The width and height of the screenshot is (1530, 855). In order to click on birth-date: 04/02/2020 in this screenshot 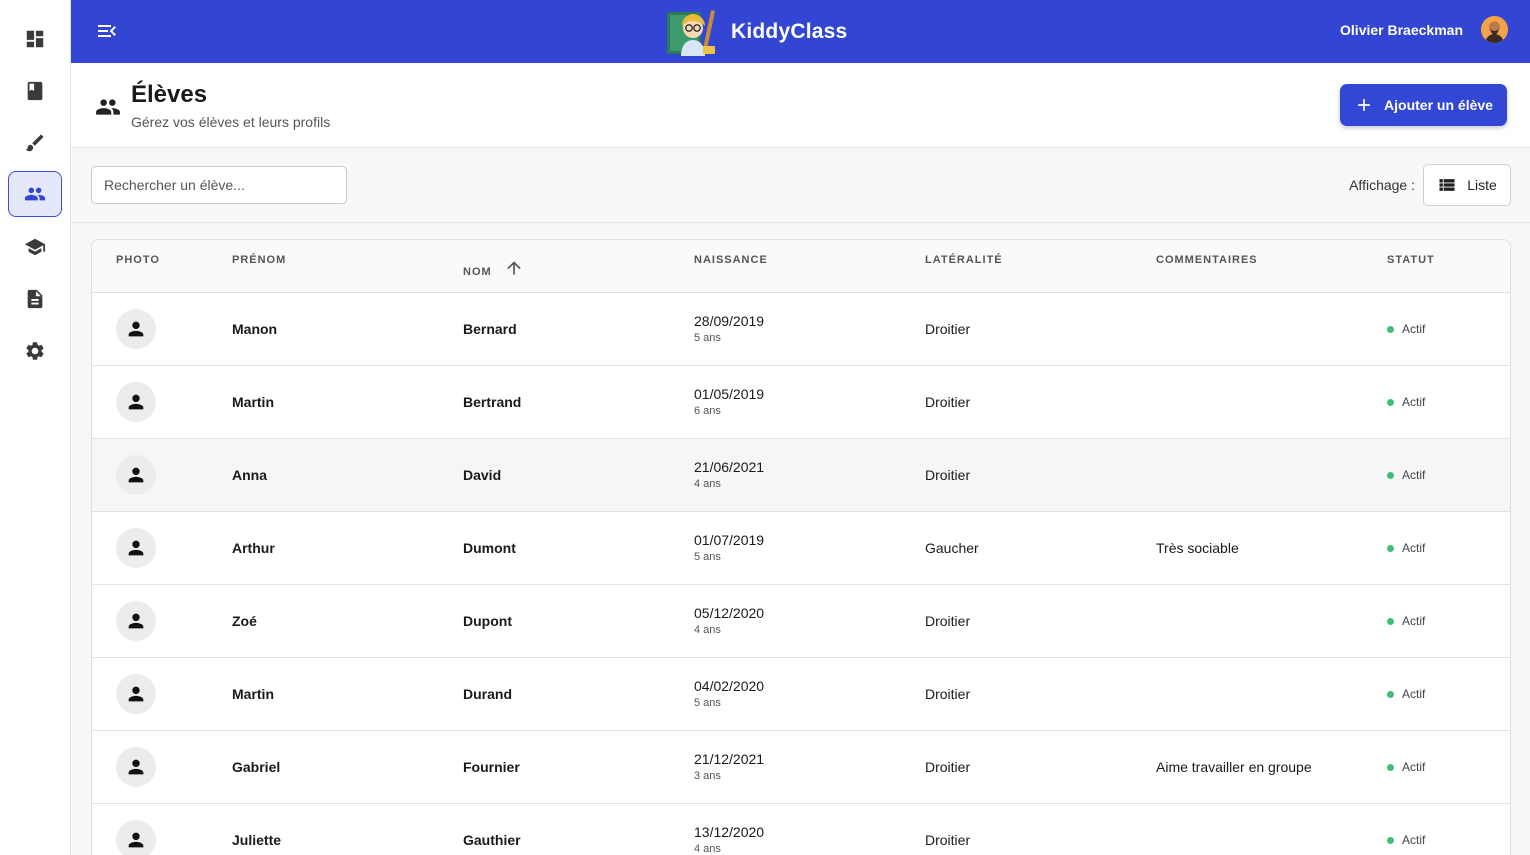, I will do `click(729, 686)`.